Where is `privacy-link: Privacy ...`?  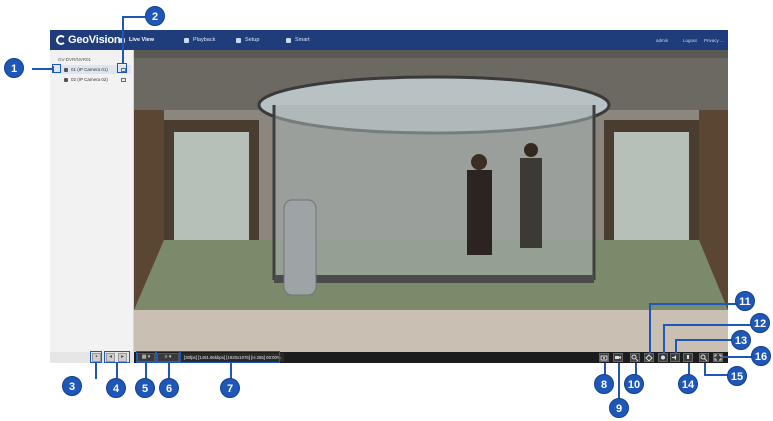
privacy-link: Privacy ... is located at coordinates (714, 40).